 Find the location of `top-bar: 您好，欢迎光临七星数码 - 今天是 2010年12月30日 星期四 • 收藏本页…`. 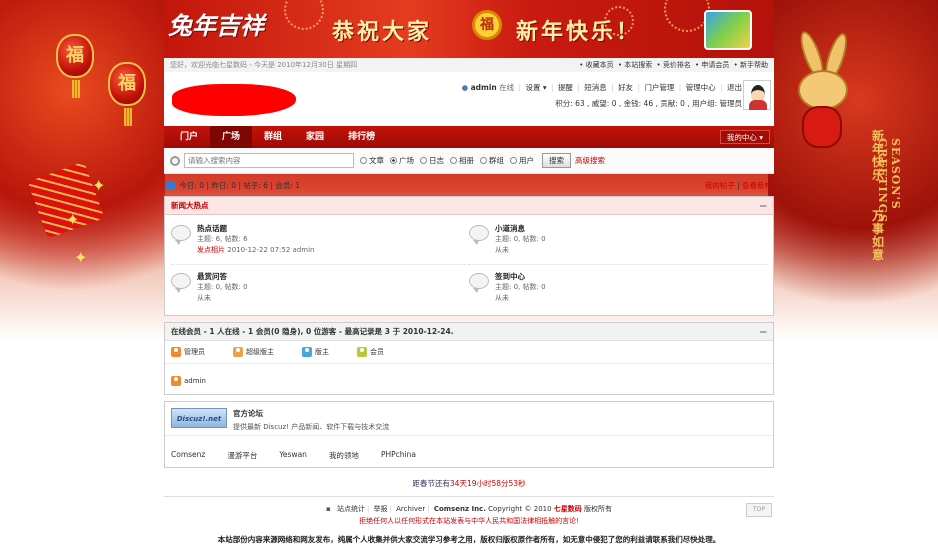

top-bar: 您好，欢迎光临七星数码 - 今天是 2010年12月30日 星期四 • 收藏本页… is located at coordinates (469, 65).